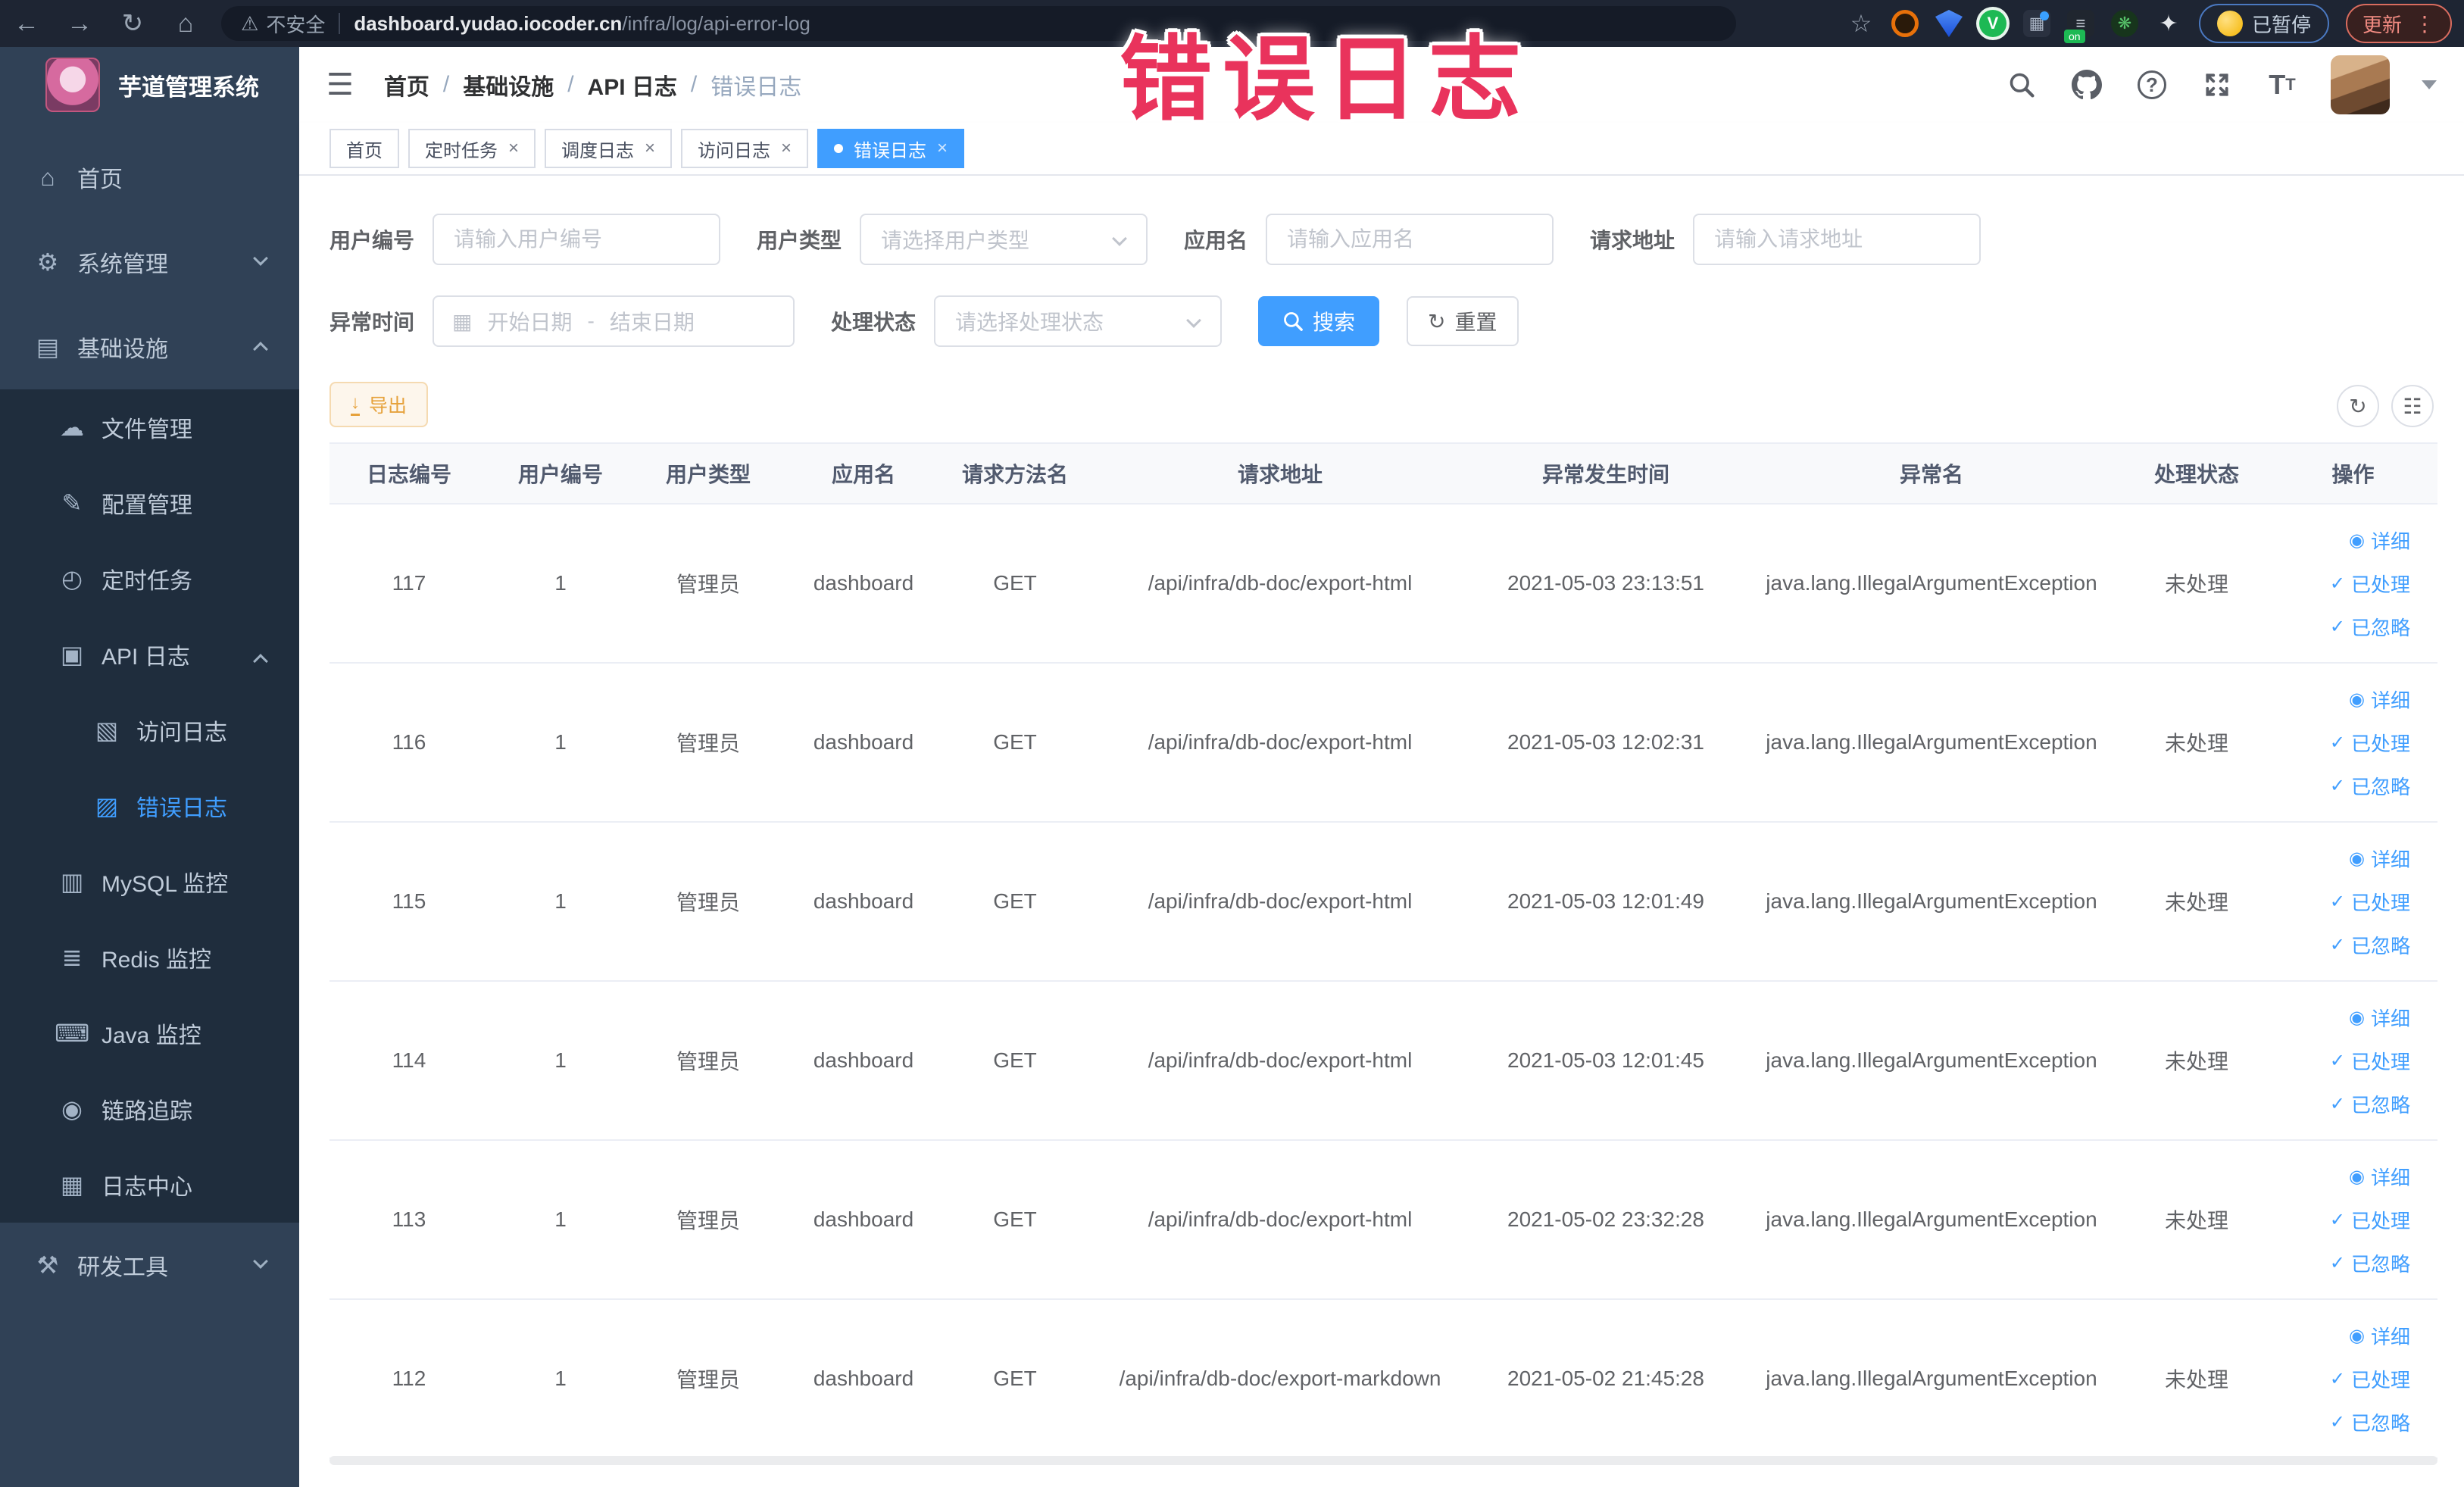  Describe the element at coordinates (1992, 23) in the screenshot. I see `extension-v-icon: V` at that location.